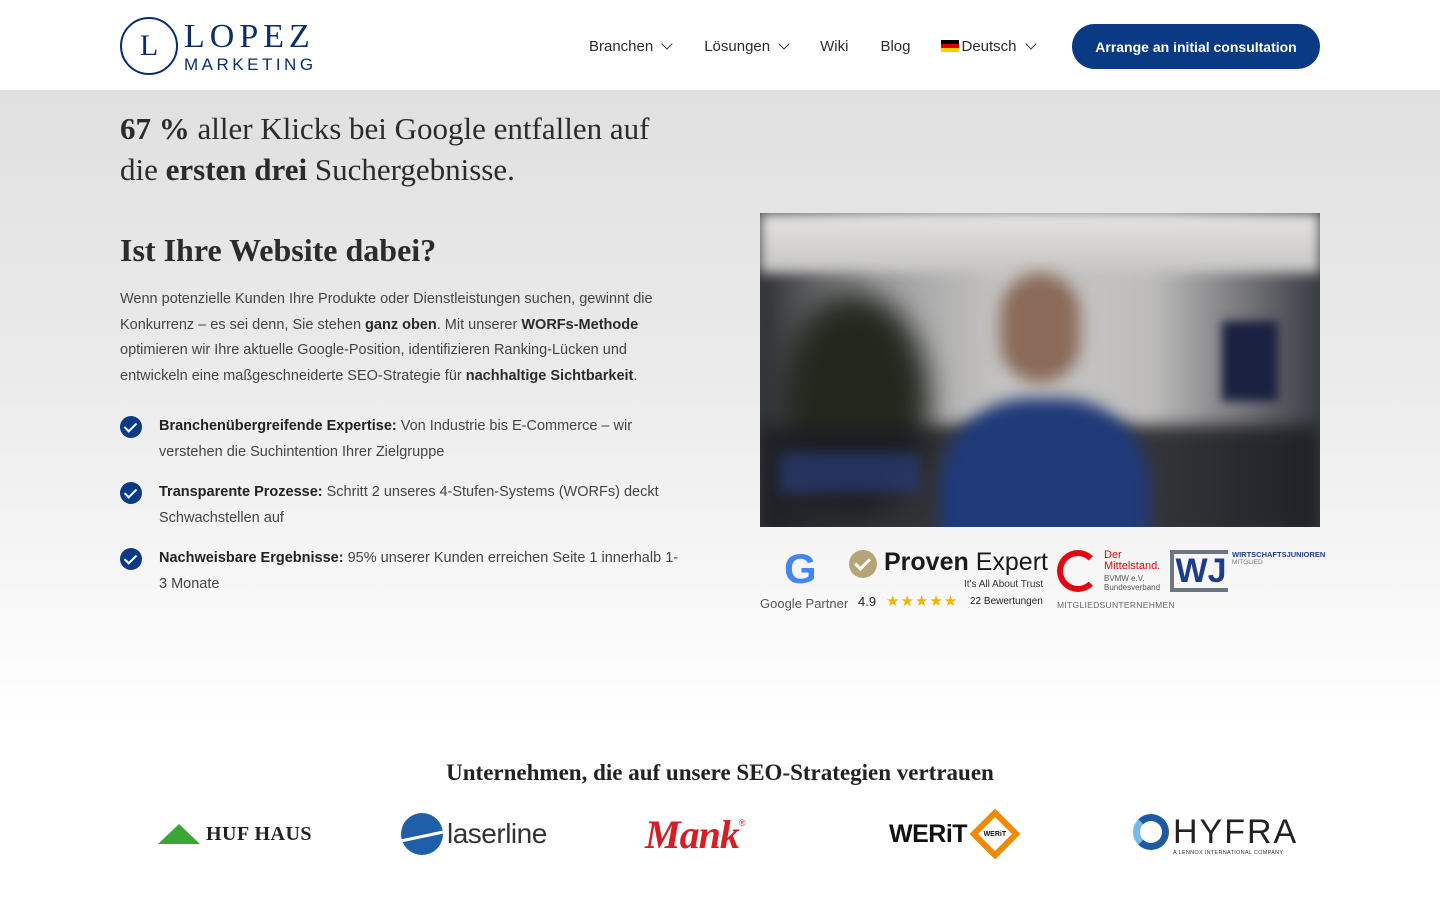 This screenshot has width=1440, height=900. I want to click on werit-diamond-icon: WERiT, so click(995, 834).